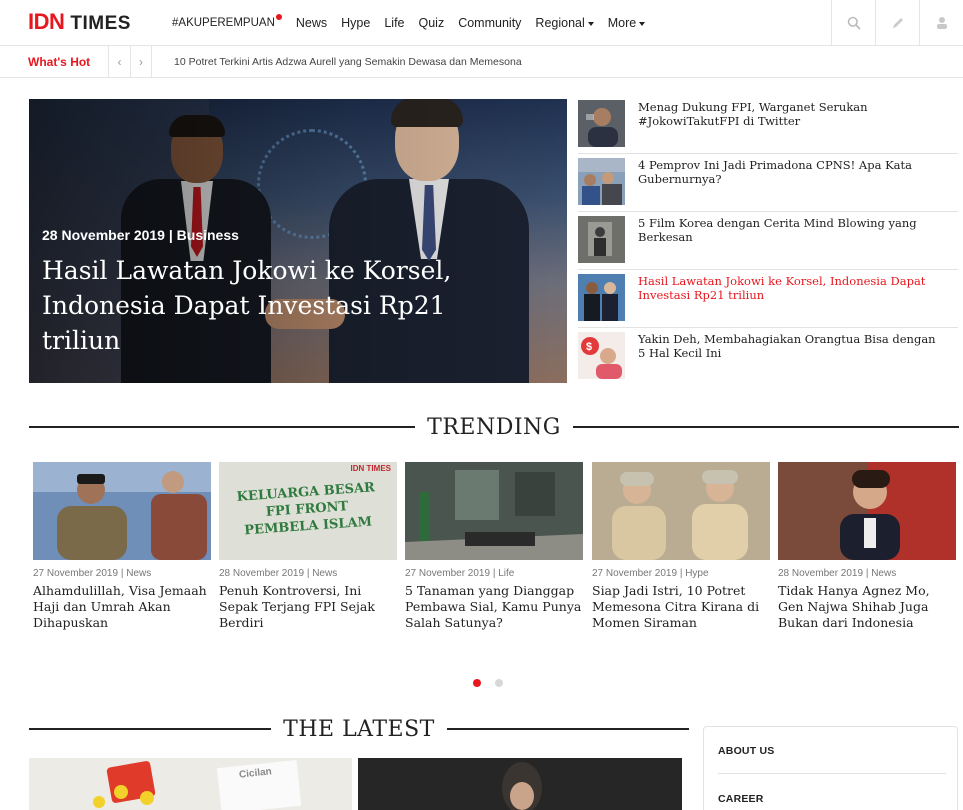 The width and height of the screenshot is (963, 810). What do you see at coordinates (520, 784) in the screenshot?
I see `latest-image` at bounding box center [520, 784].